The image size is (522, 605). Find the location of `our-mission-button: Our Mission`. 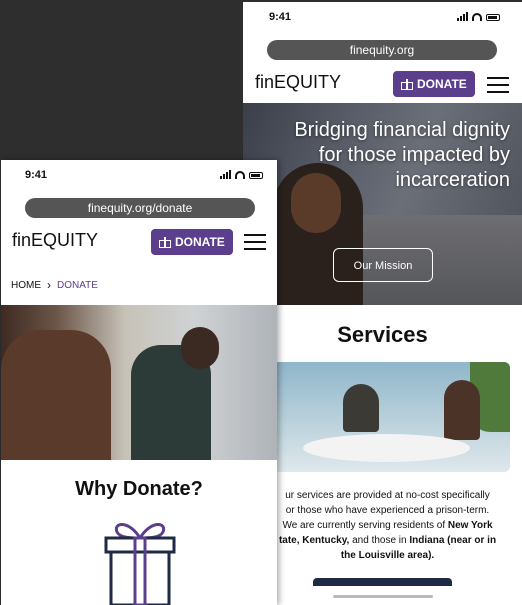

our-mission-button: Our Mission is located at coordinates (383, 265).